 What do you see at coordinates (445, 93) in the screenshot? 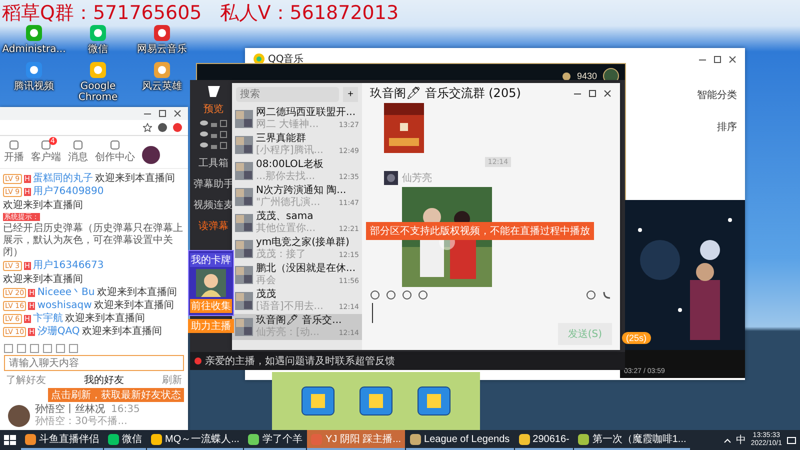
I see `chat-title: 玖音阁🖊 音乐交流群 (205)` at bounding box center [445, 93].